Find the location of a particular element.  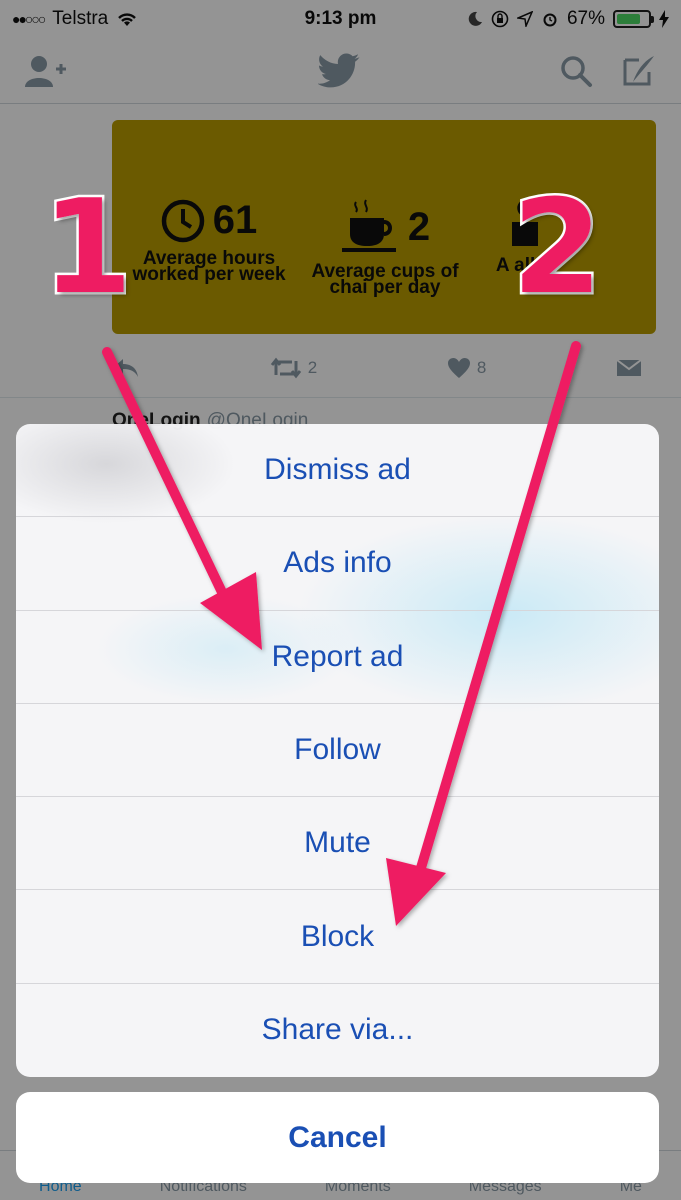

ads-info-option: Ads info is located at coordinates (337, 564).